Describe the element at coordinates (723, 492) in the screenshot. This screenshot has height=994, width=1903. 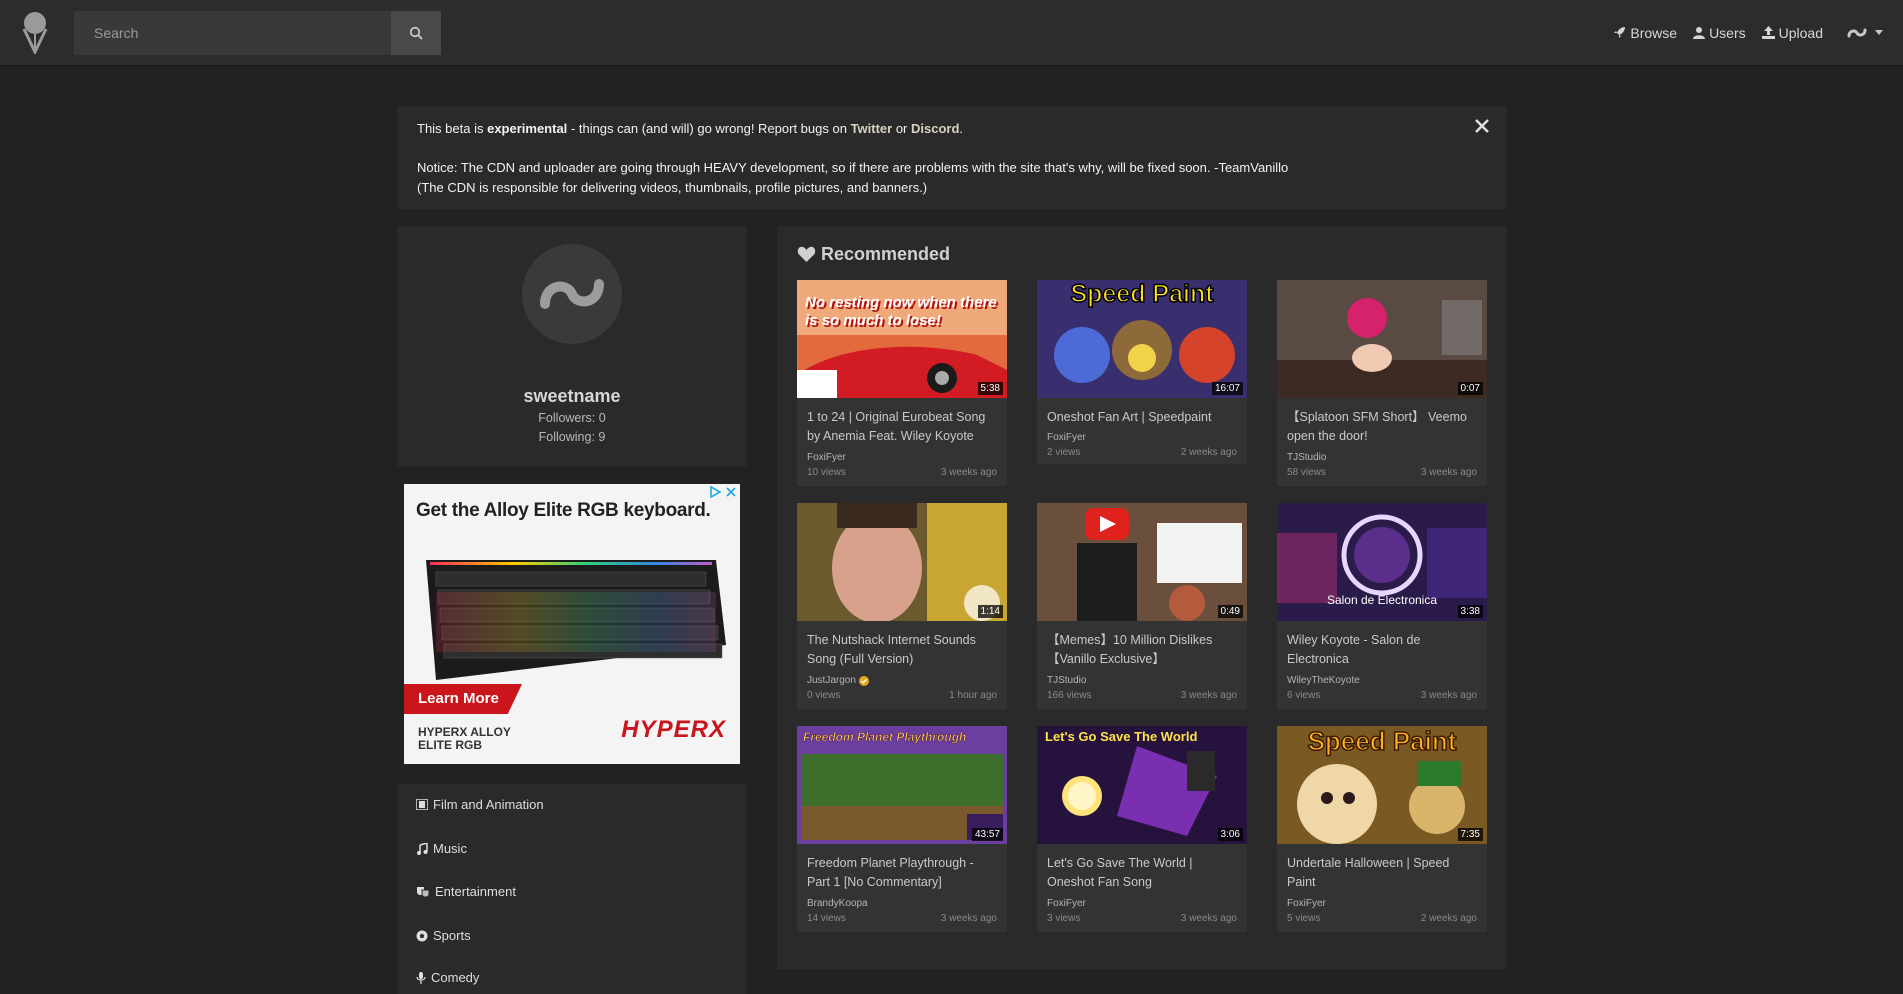
I see `ad-controls` at that location.